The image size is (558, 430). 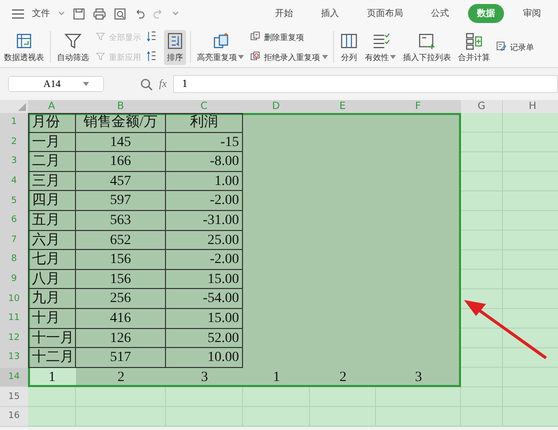 What do you see at coordinates (418, 106) in the screenshot?
I see `column-header: F` at bounding box center [418, 106].